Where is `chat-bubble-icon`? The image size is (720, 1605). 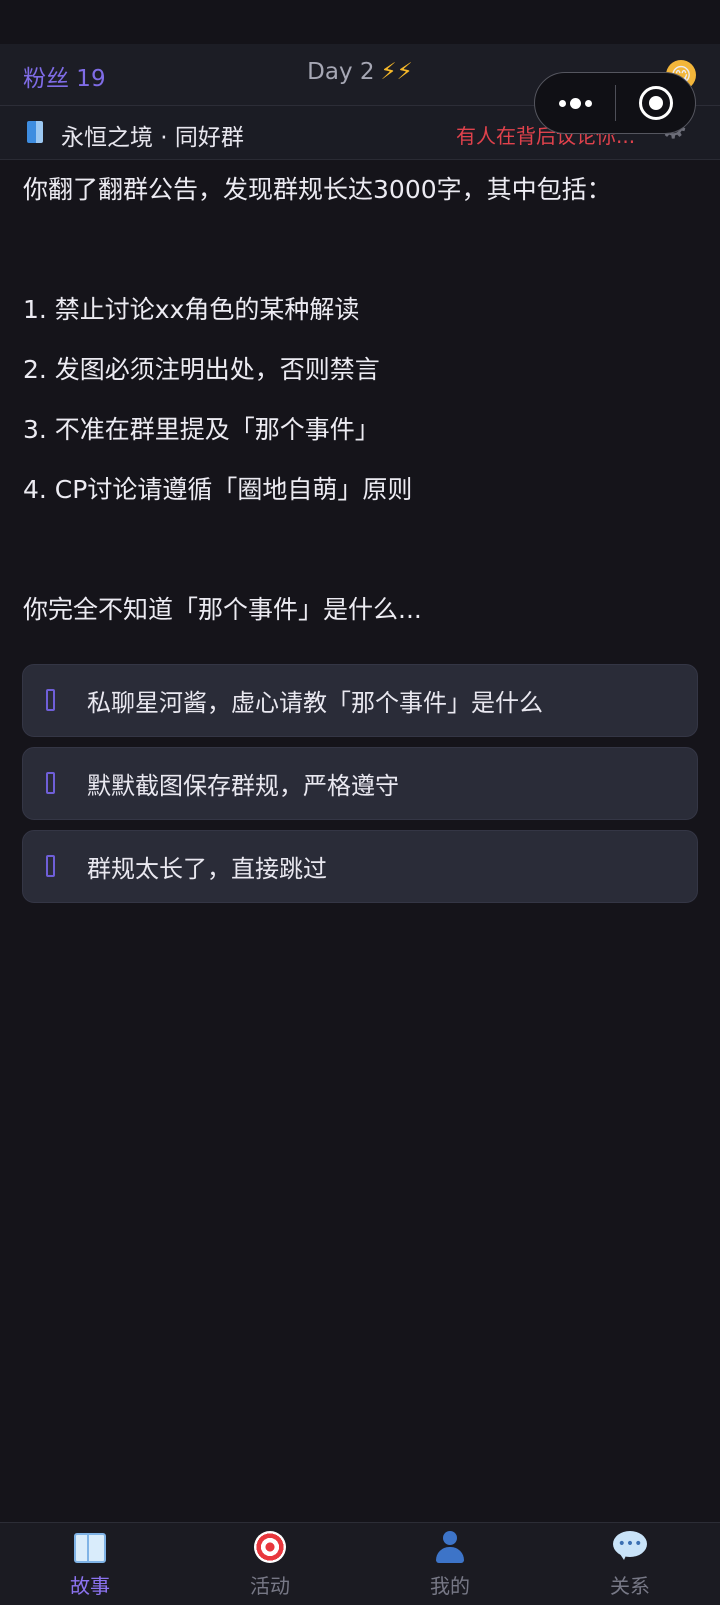
chat-bubble-icon is located at coordinates (630, 1547).